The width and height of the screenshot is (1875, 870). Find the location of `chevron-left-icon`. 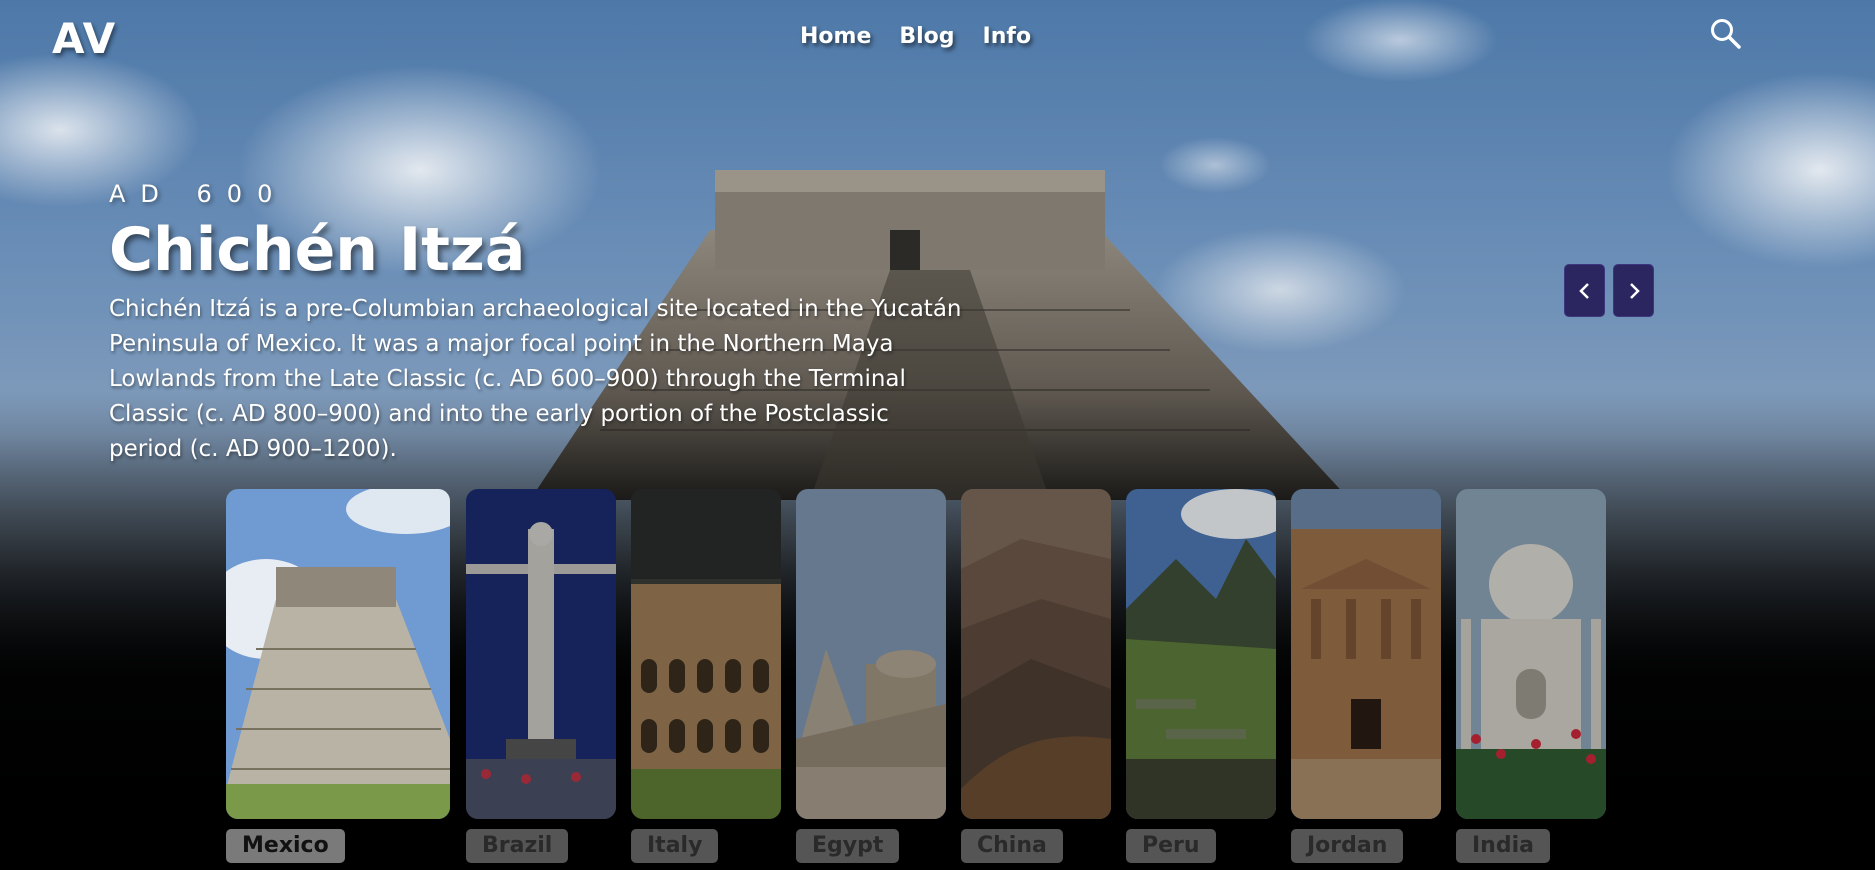

chevron-left-icon is located at coordinates (1583, 290).